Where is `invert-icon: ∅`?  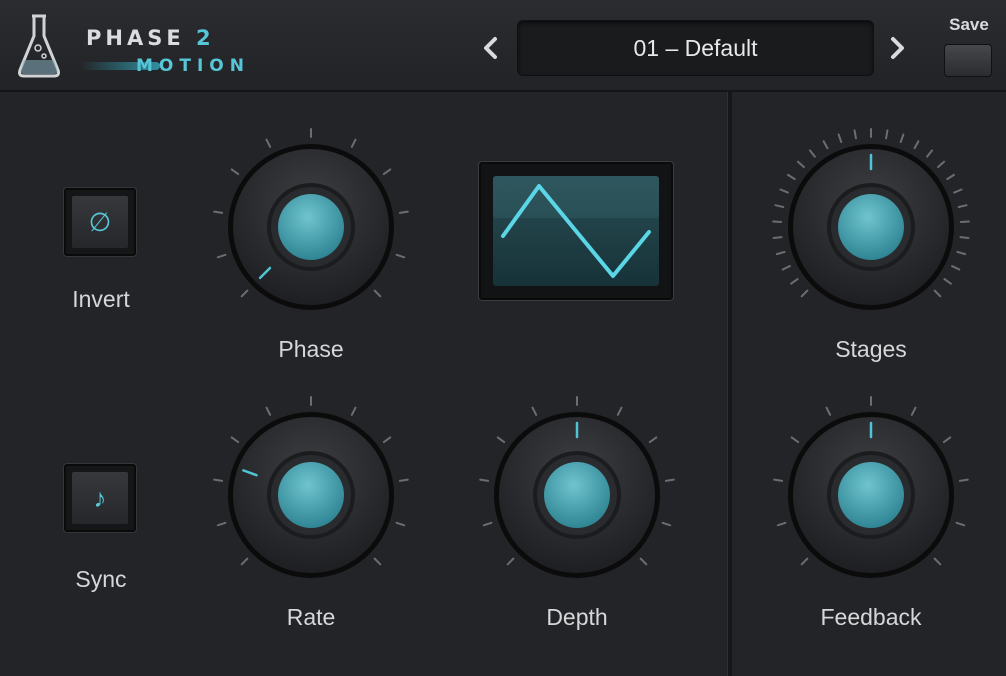
invert-icon: ∅ is located at coordinates (100, 222).